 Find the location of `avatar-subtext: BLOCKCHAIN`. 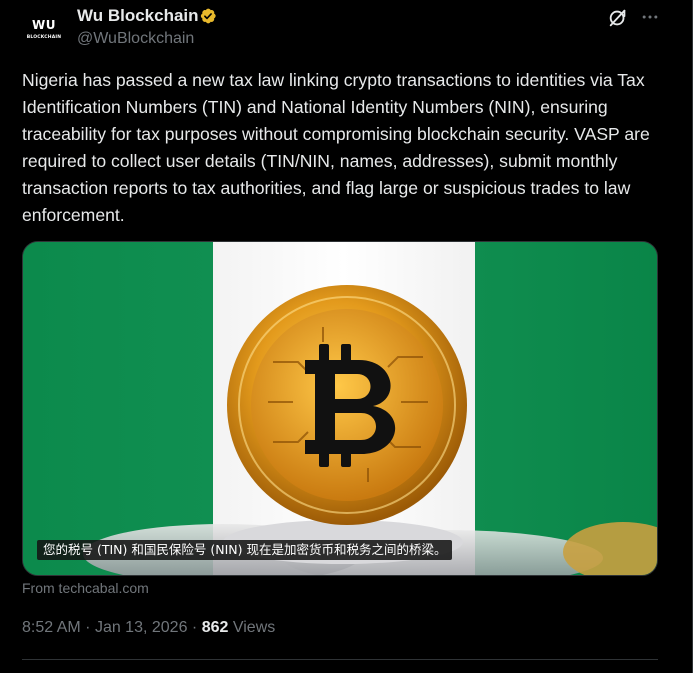

avatar-subtext: BLOCKCHAIN is located at coordinates (44, 37).